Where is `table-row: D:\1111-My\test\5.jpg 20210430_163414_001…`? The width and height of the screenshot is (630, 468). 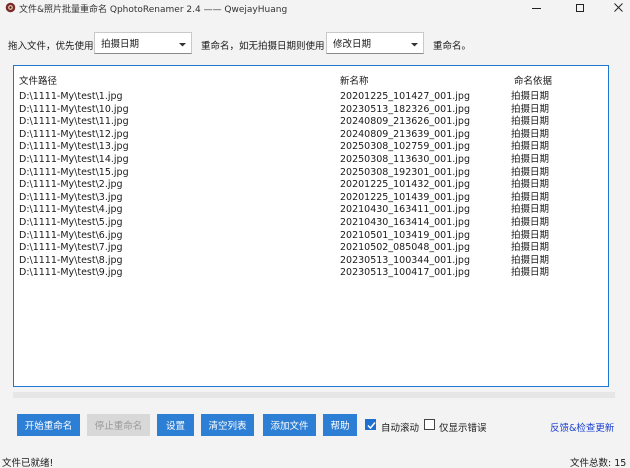 table-row: D:\1111-My\test\5.jpg 20210430_163414_001… is located at coordinates (311, 223).